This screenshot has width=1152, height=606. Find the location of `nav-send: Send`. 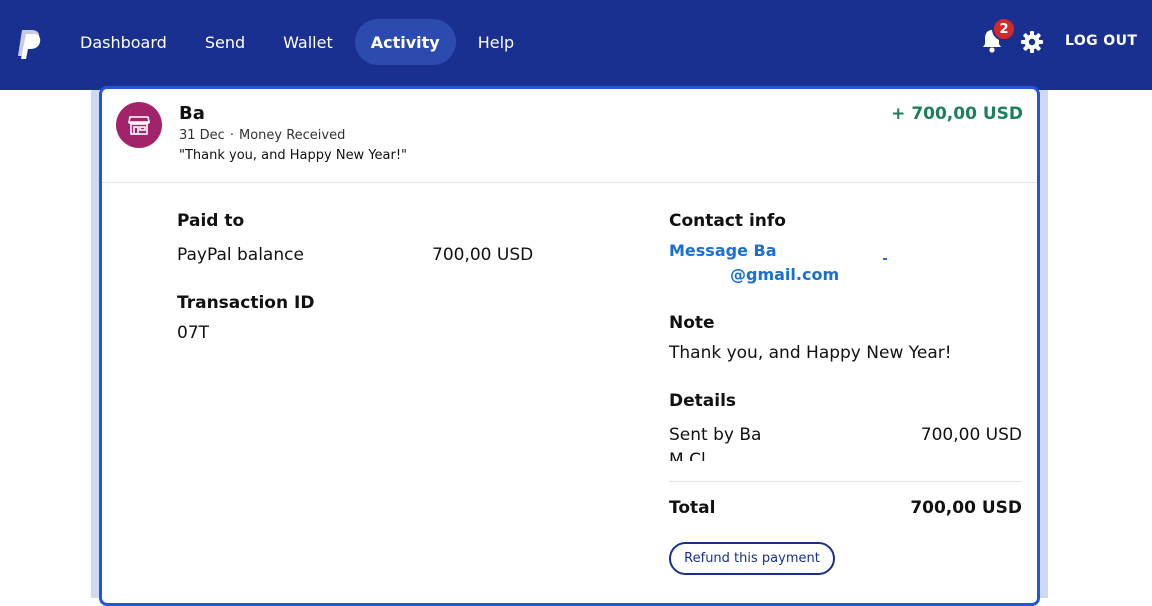

nav-send: Send is located at coordinates (225, 42).